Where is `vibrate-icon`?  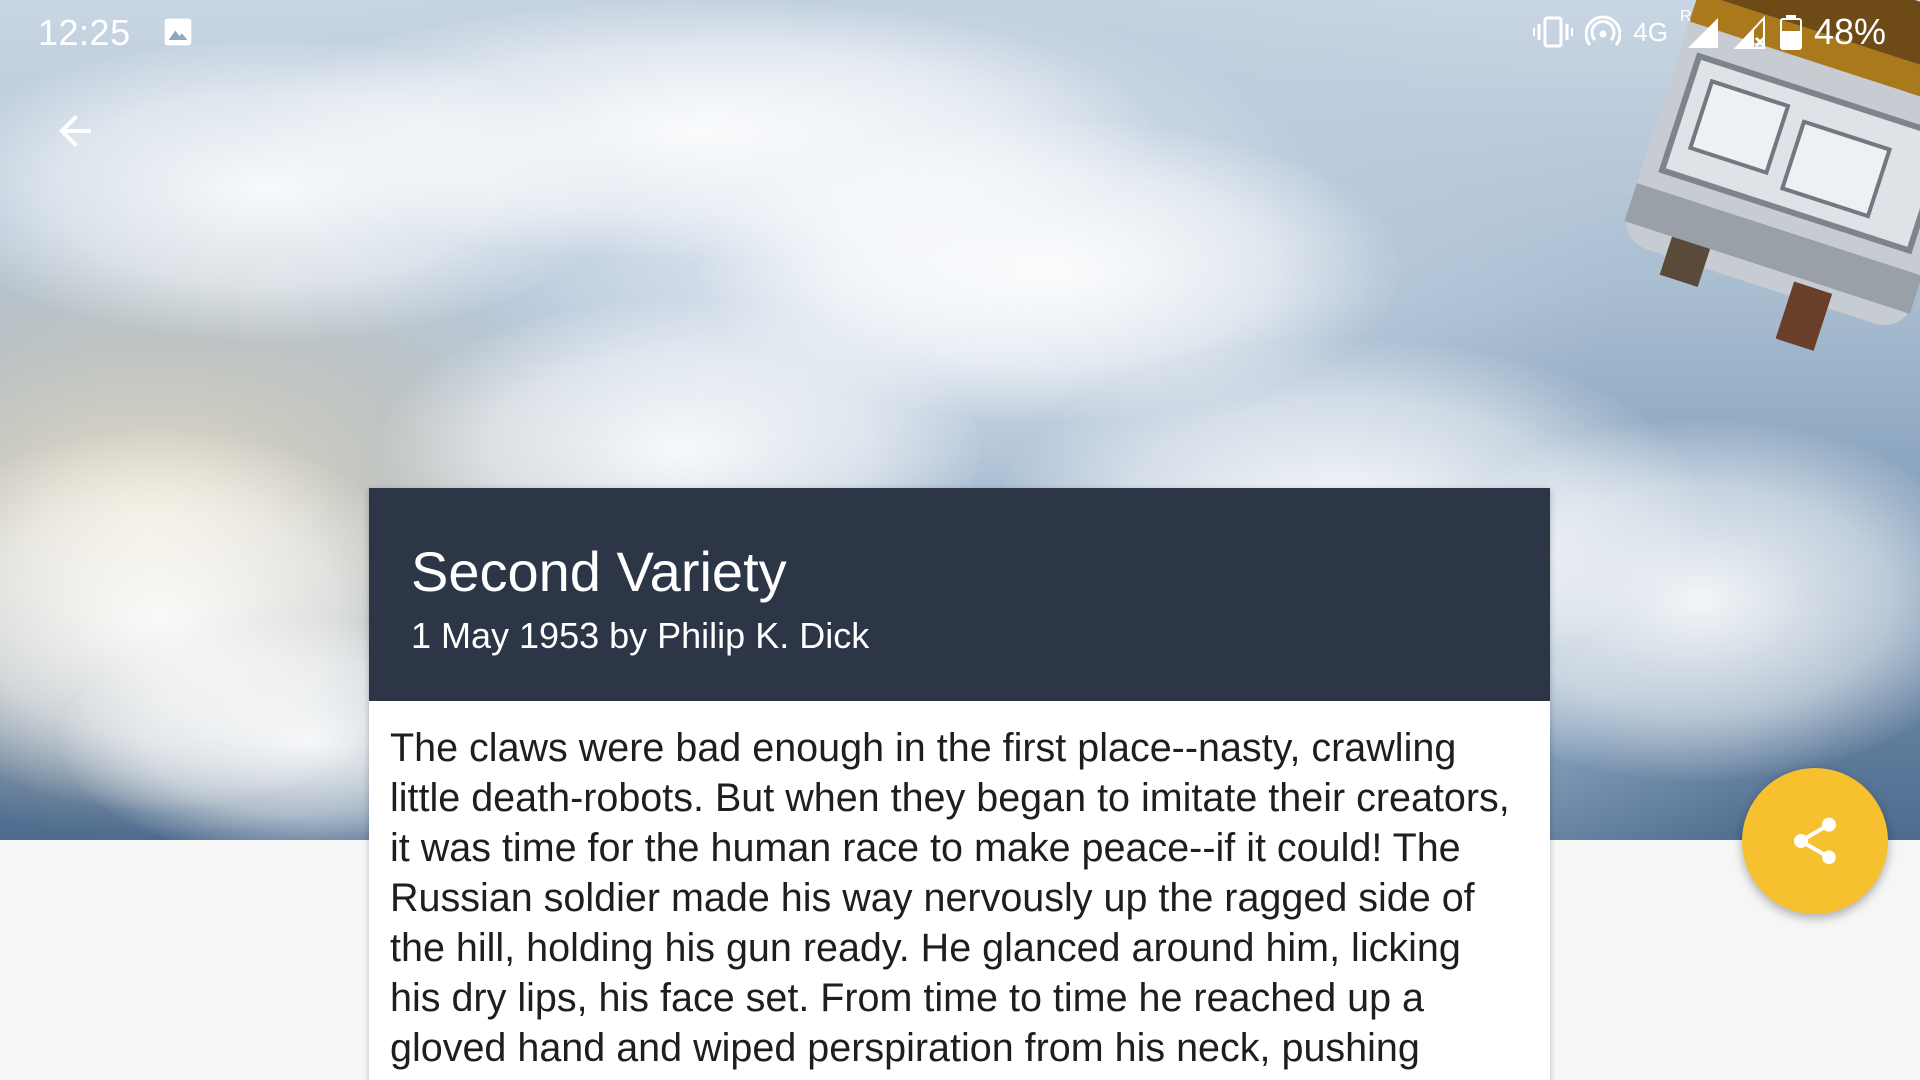 vibrate-icon is located at coordinates (1553, 32).